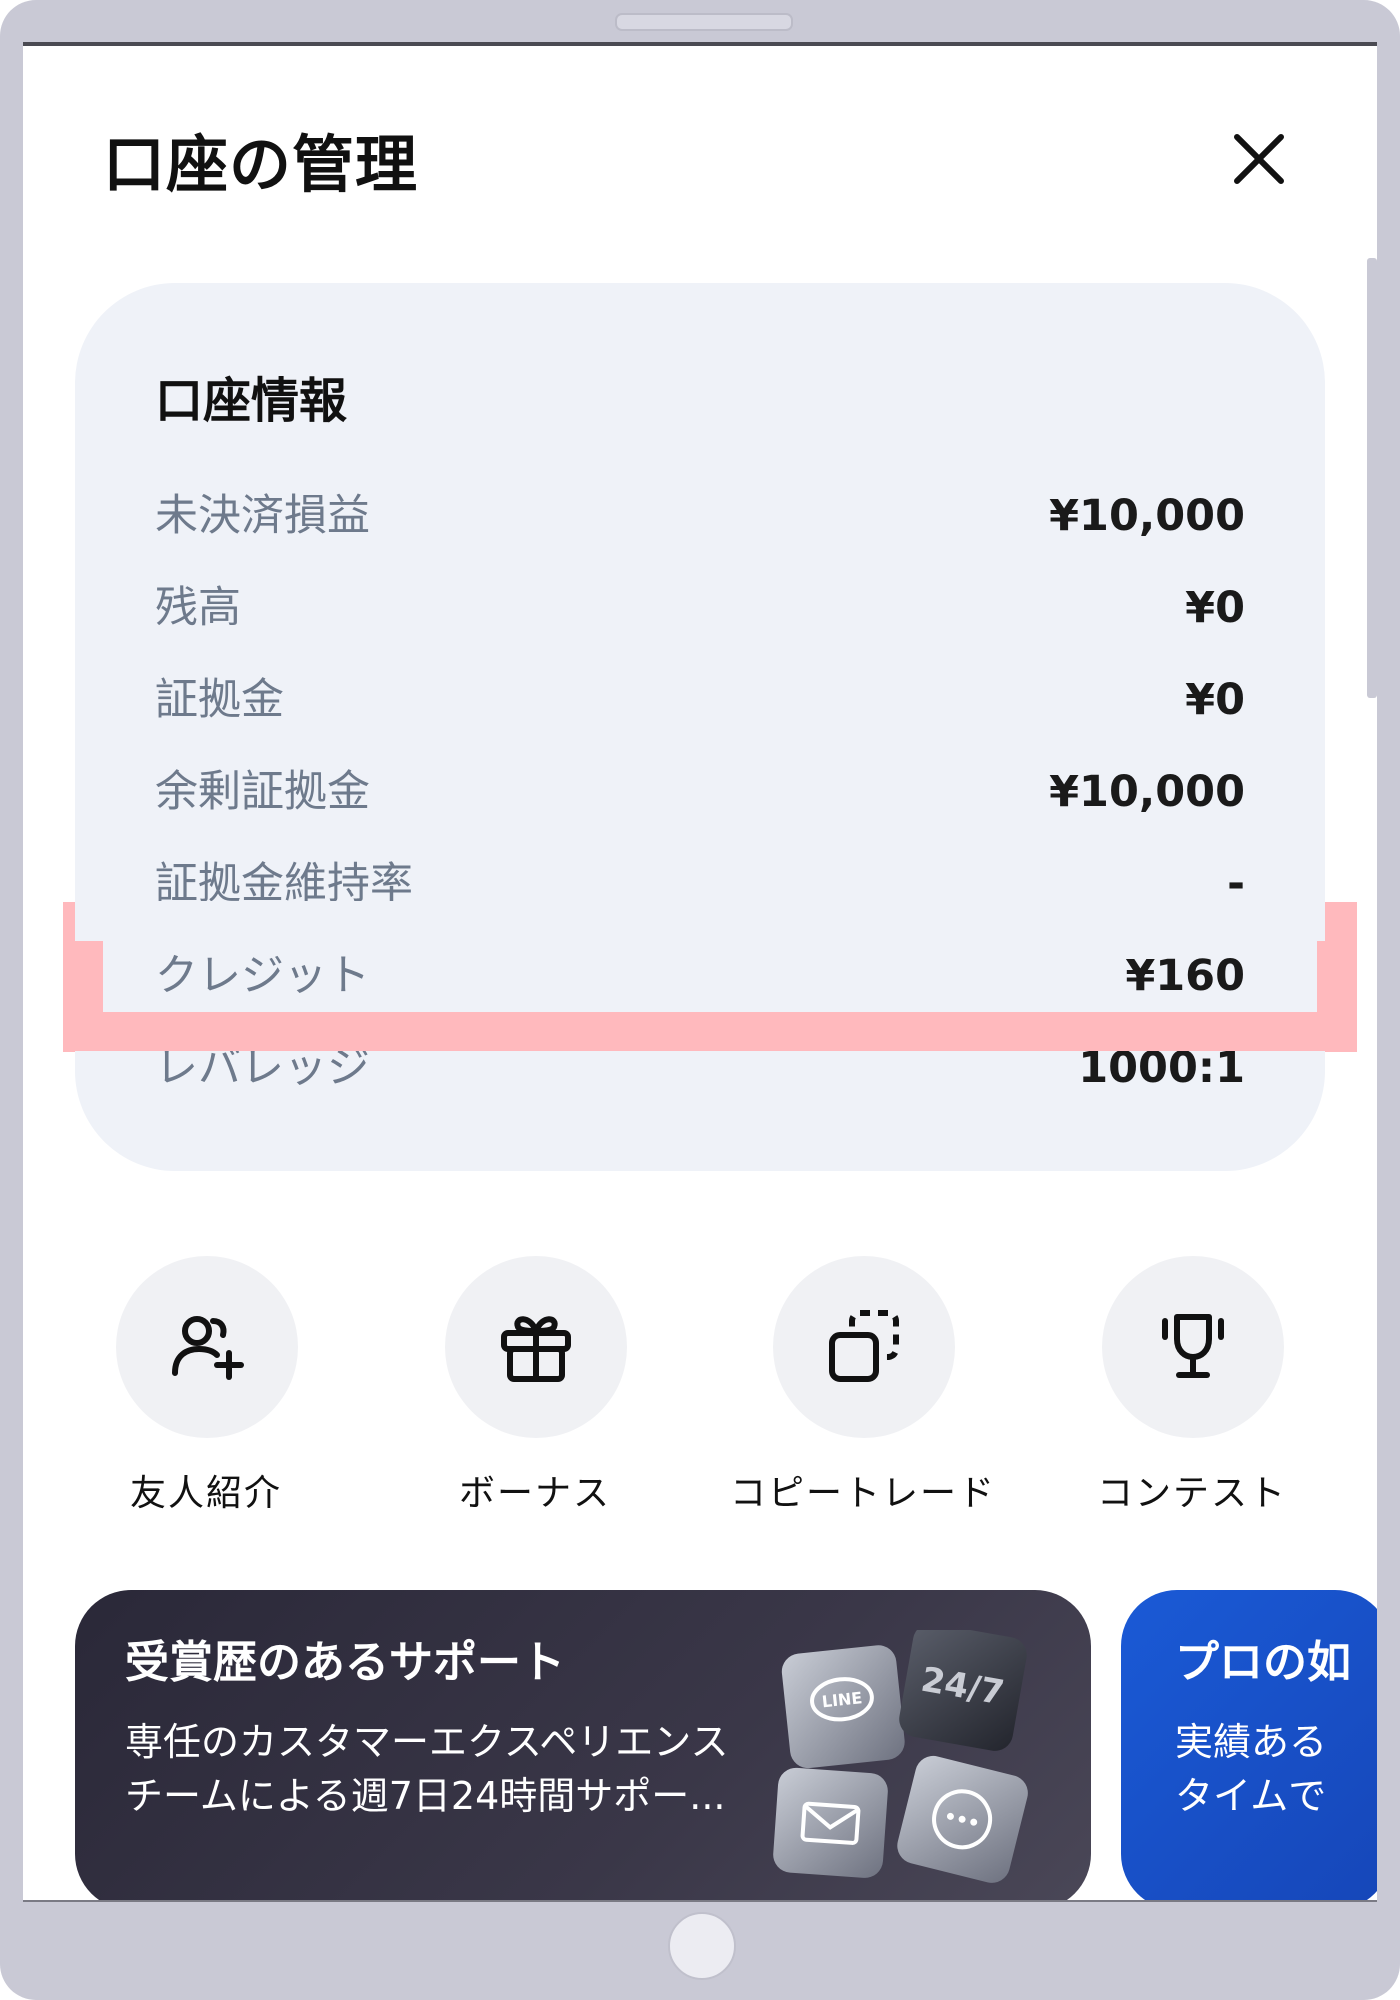  Describe the element at coordinates (262, 1072) in the screenshot. I see `info-label: レバレッジ` at that location.